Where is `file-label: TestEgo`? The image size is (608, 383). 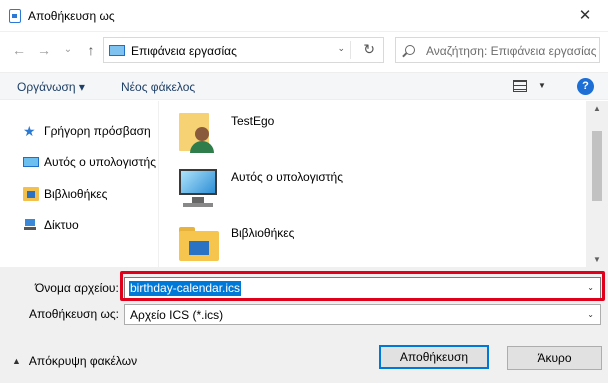
file-label: TestEgo is located at coordinates (253, 121).